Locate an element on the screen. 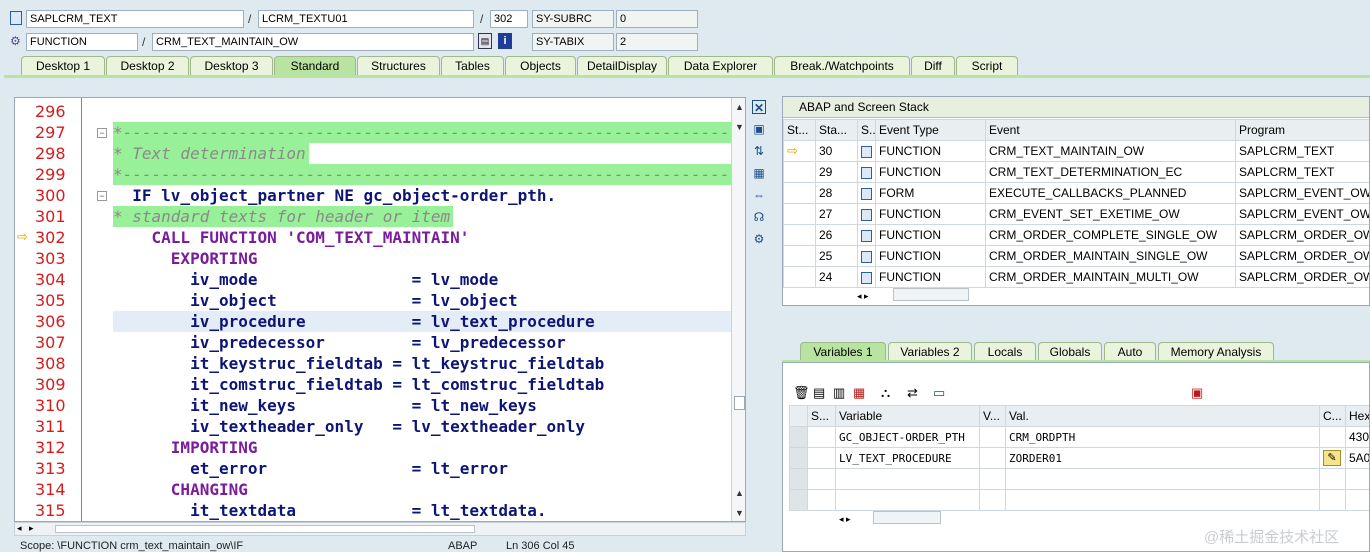  save-icon: ▣ is located at coordinates (1197, 393).